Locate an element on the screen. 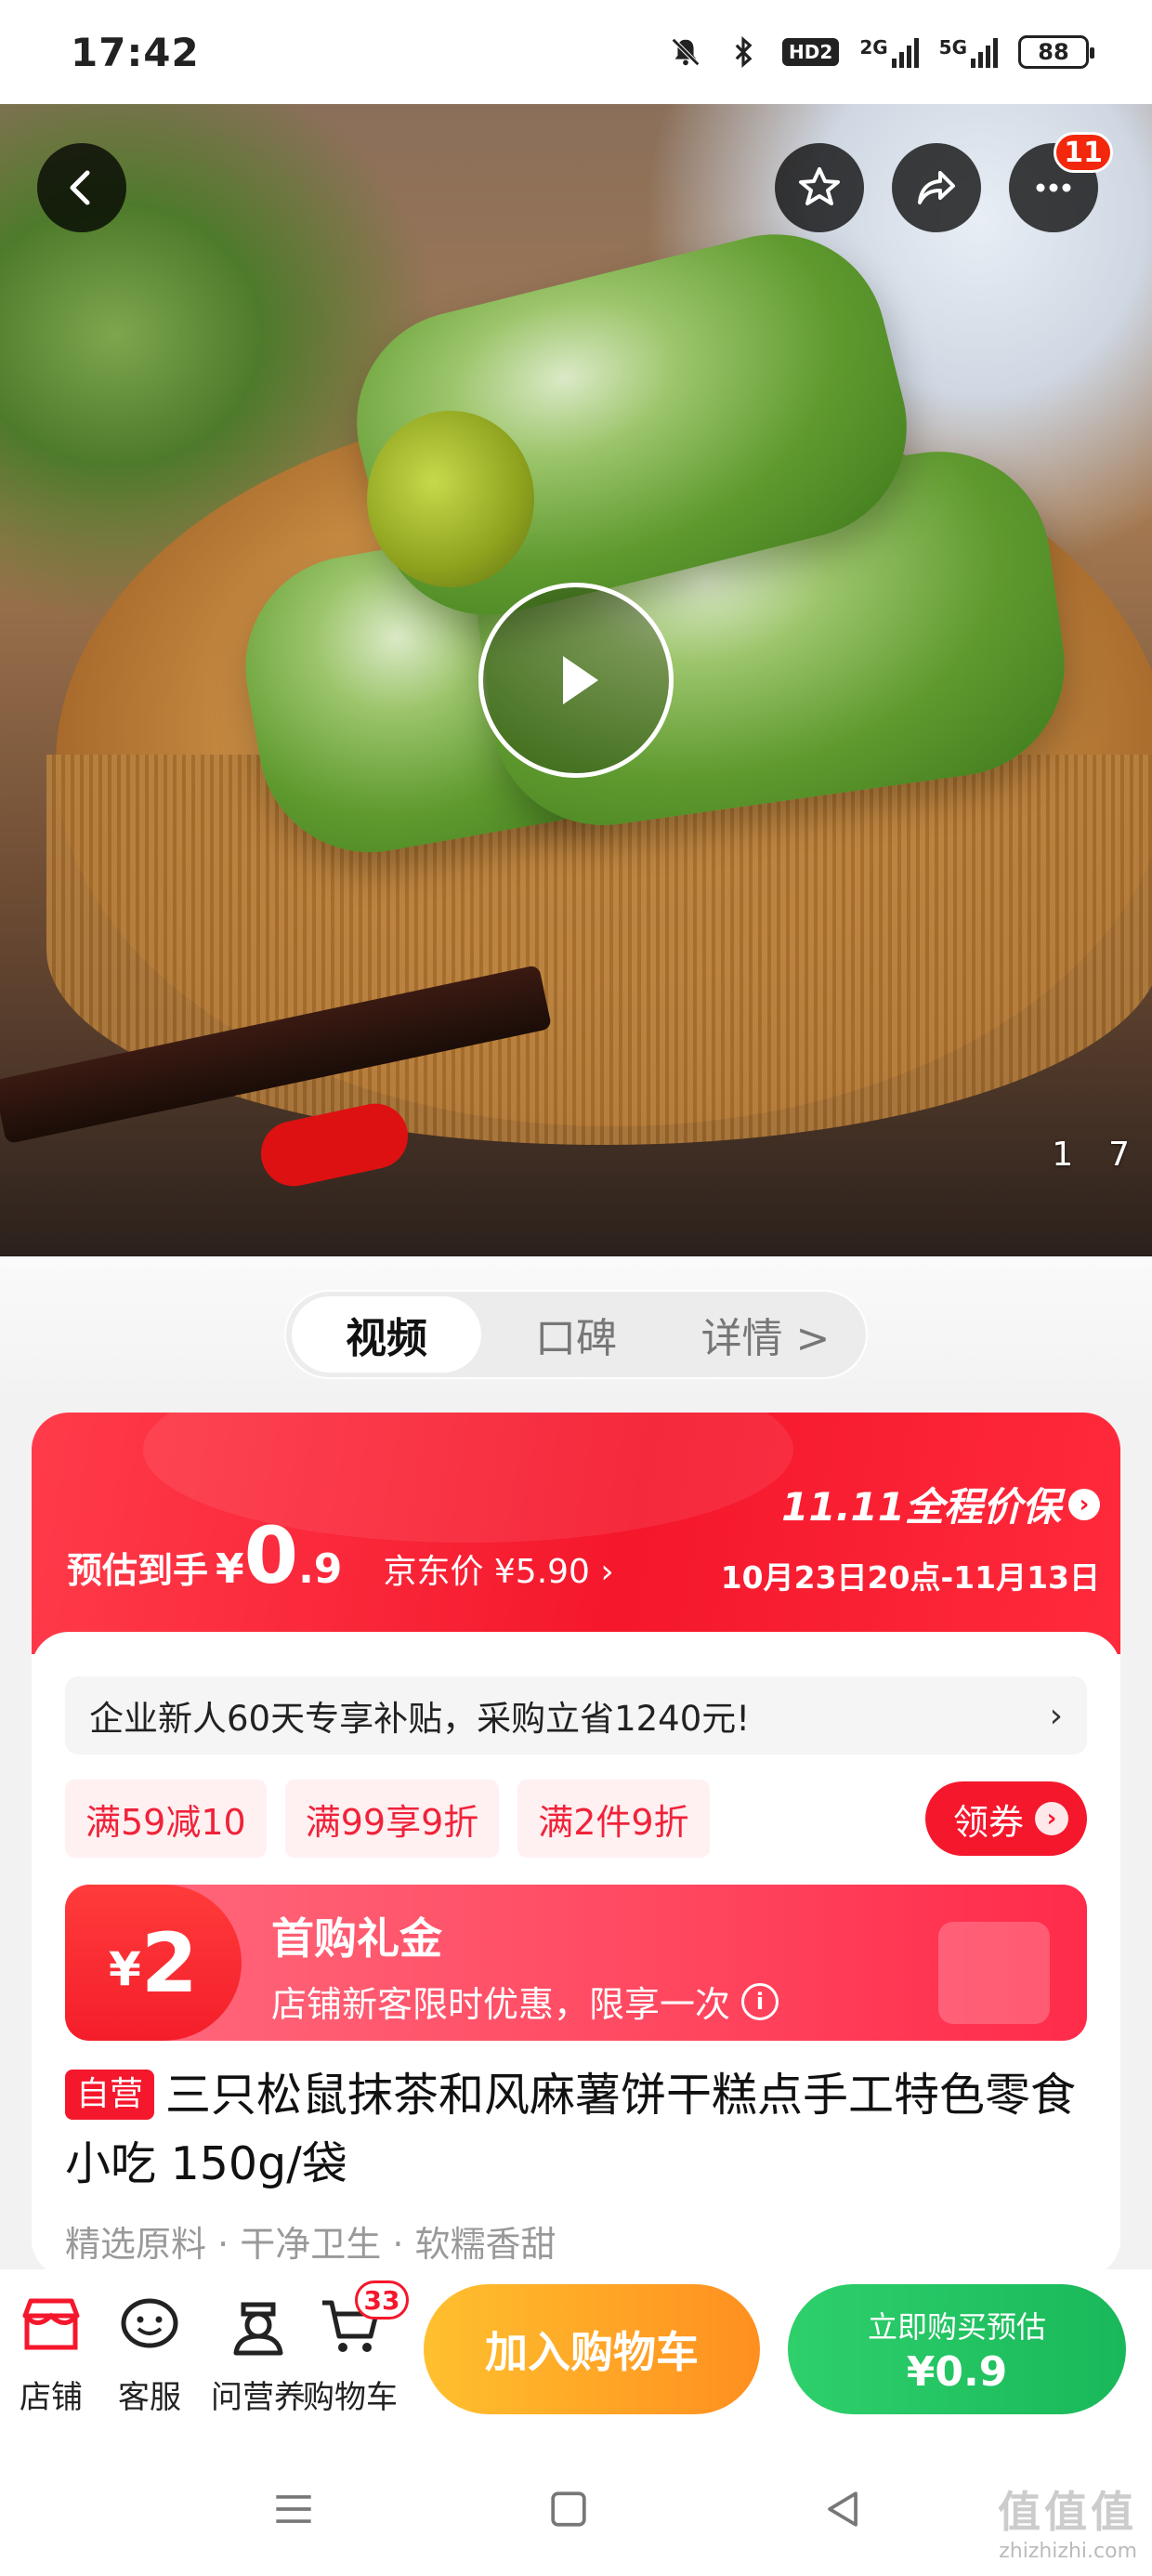  cart-button: 33 购物车 is located at coordinates (354, 2348).